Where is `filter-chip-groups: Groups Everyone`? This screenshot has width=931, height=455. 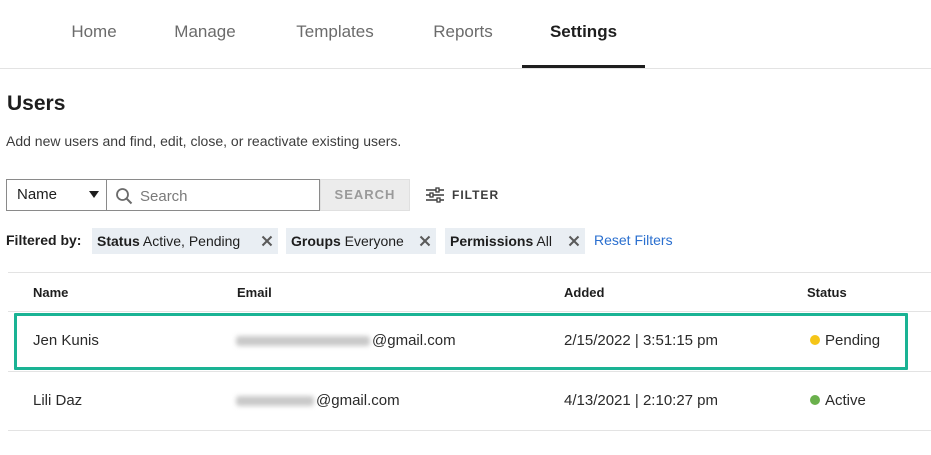 filter-chip-groups: Groups Everyone is located at coordinates (361, 241).